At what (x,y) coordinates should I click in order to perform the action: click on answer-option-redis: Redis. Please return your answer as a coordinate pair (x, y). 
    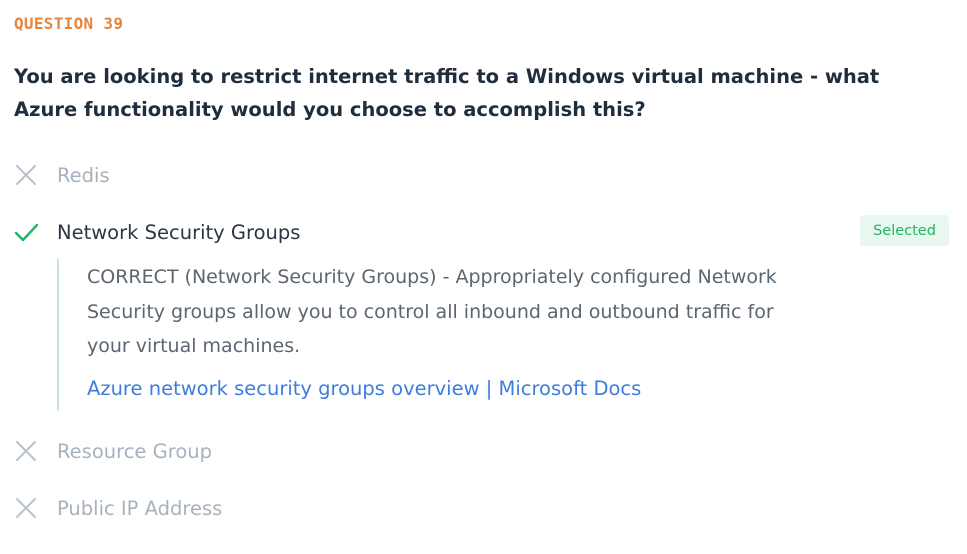
    Looking at the image, I should click on (62, 175).